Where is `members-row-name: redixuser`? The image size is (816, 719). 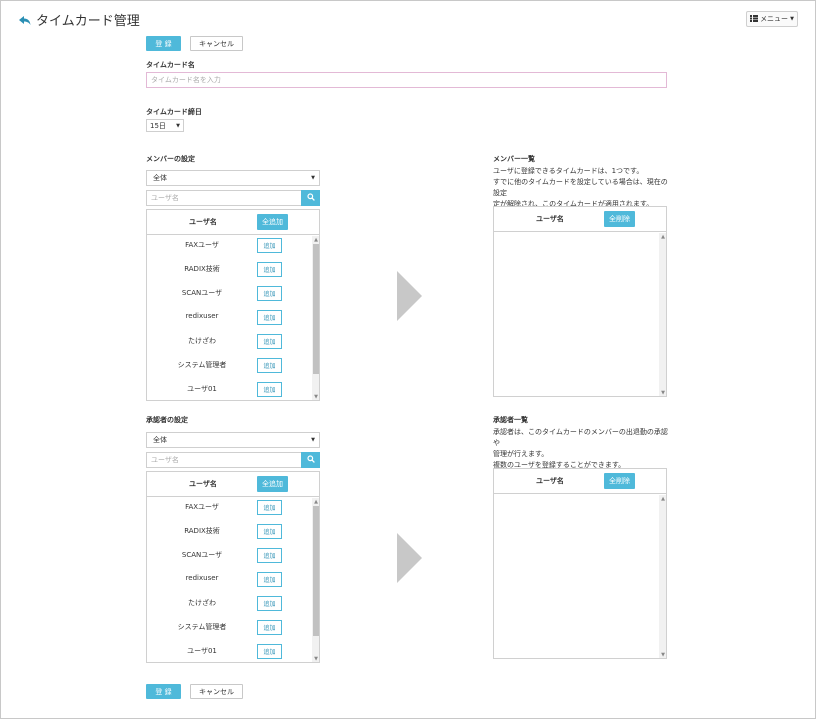
members-row-name: redixuser is located at coordinates (202, 316).